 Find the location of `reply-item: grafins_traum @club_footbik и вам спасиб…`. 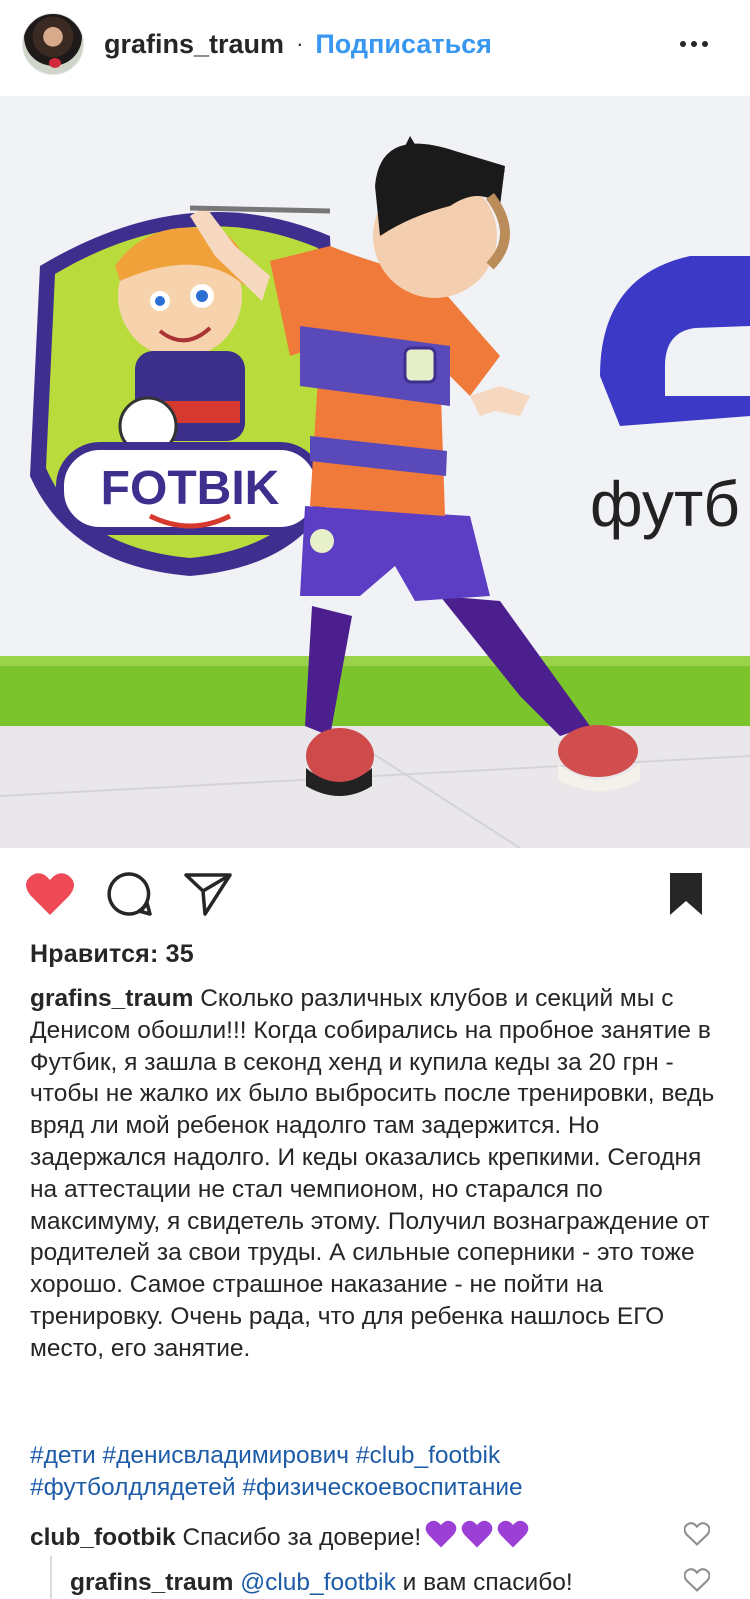

reply-item: grafins_traum @club_footbik и вам спасиб… is located at coordinates (321, 1583).